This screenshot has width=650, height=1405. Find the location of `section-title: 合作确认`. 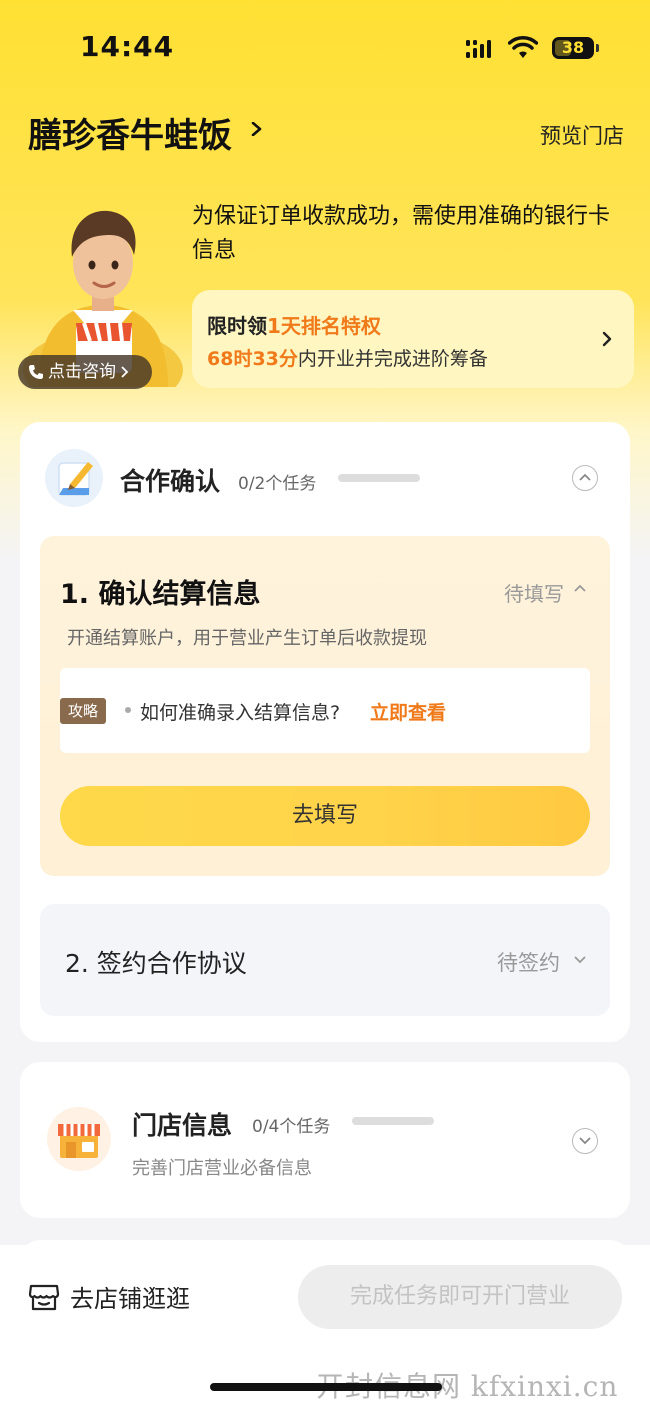

section-title: 合作确认 is located at coordinates (170, 481).